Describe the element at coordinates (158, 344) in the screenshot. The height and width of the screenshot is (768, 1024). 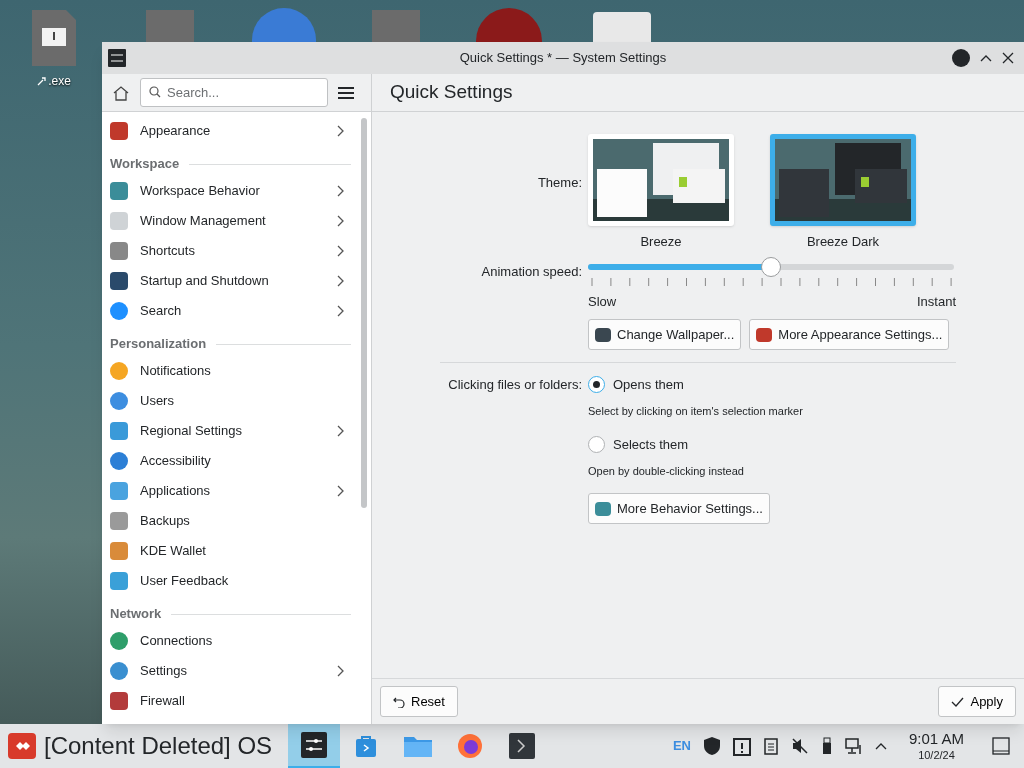
I see `section-heading: Personalization` at that location.